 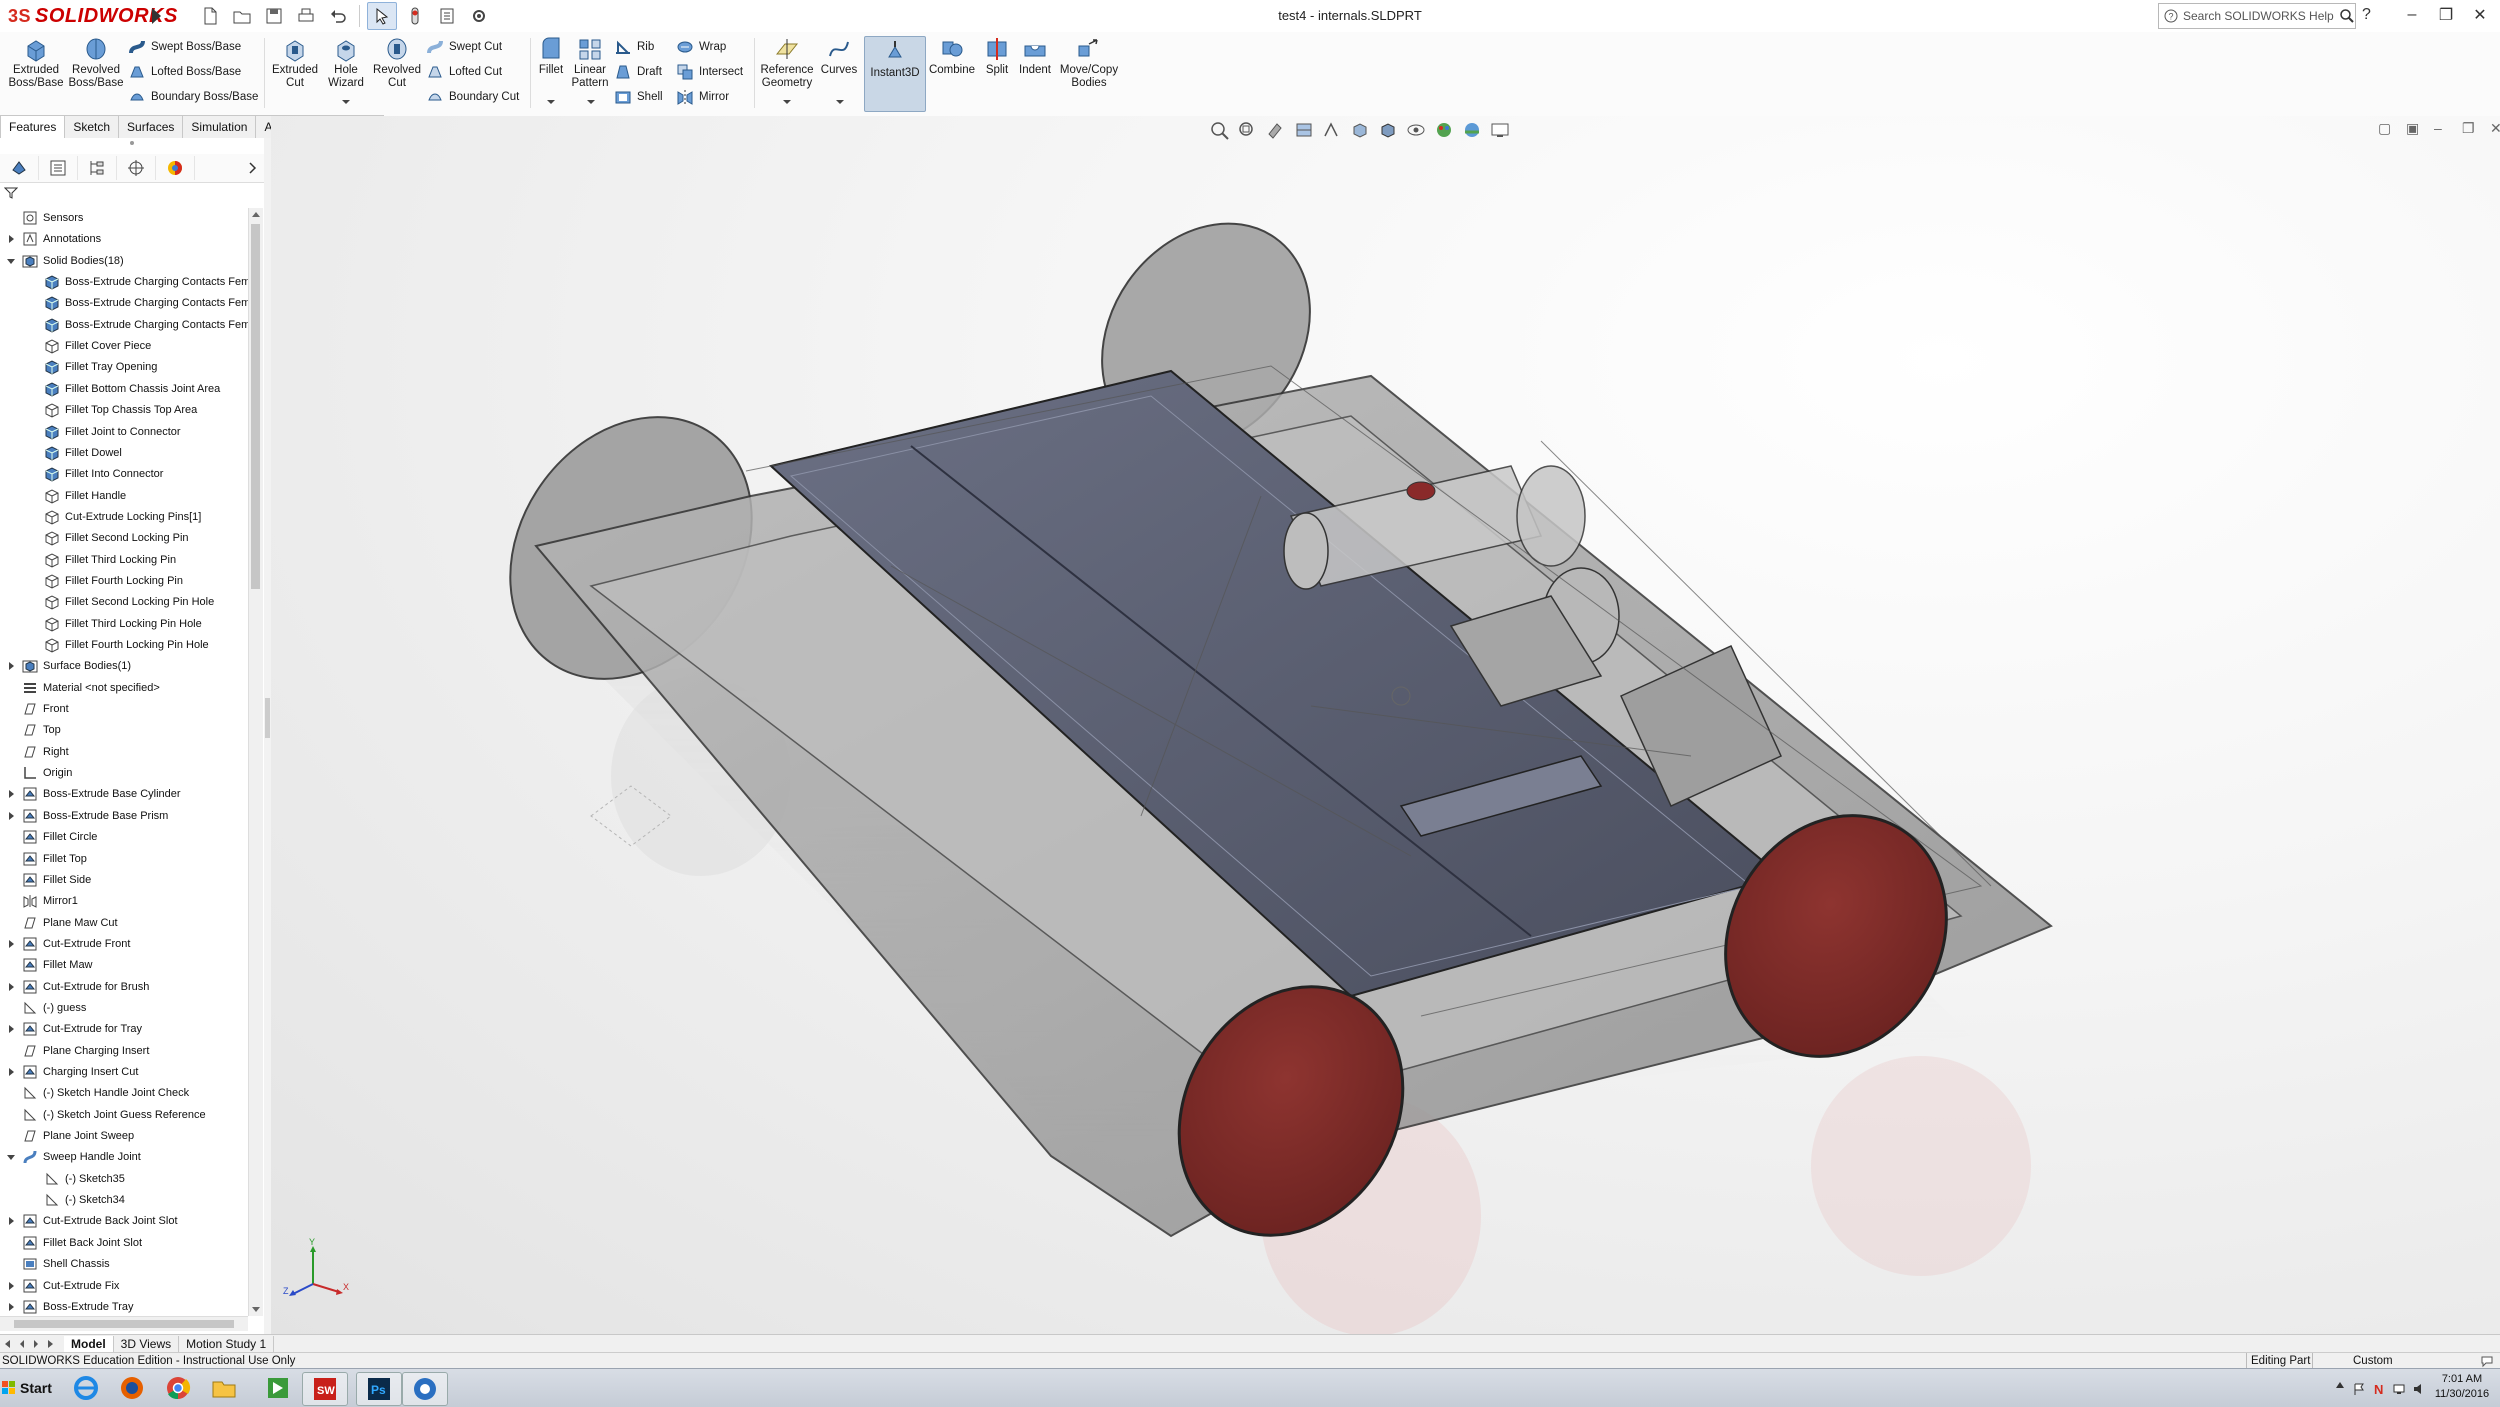 What do you see at coordinates (1089, 63) in the screenshot?
I see `move-copy-bodies-button: Move/Copy Bodies` at bounding box center [1089, 63].